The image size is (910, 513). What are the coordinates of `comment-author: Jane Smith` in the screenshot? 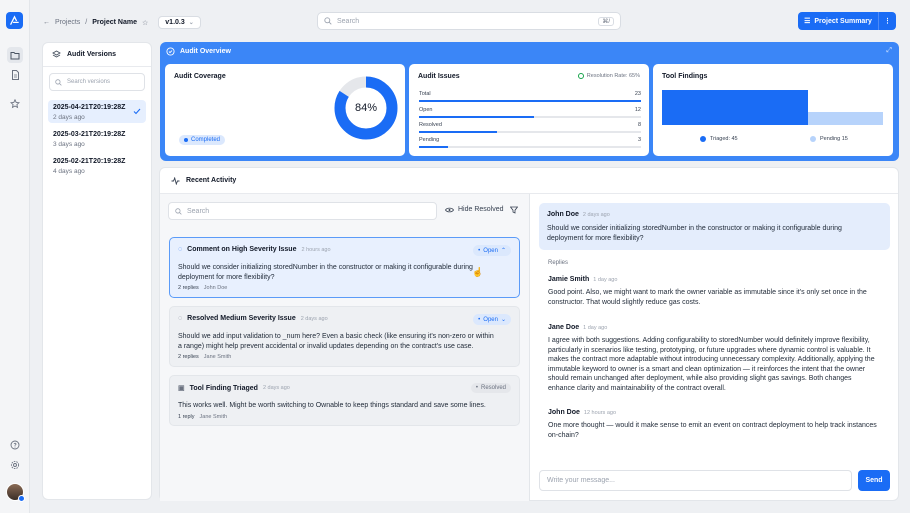 It's located at (217, 357).